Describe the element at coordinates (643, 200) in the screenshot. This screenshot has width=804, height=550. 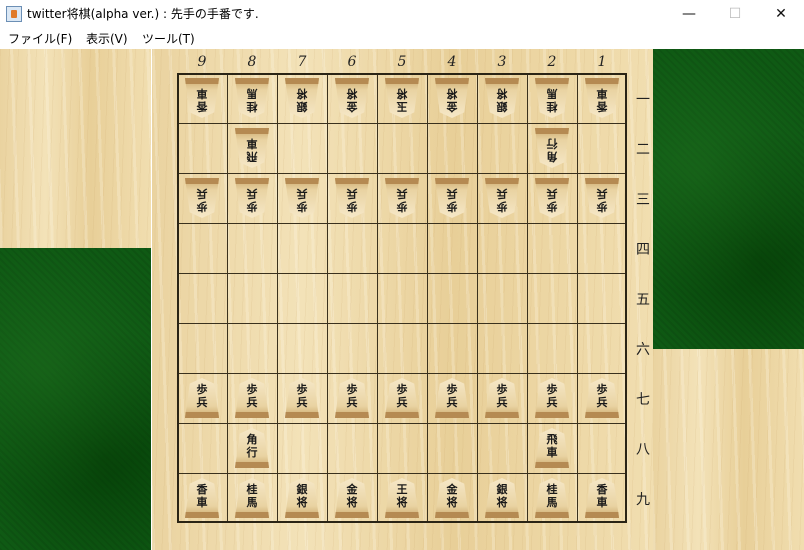
I see `row-label: 三` at that location.